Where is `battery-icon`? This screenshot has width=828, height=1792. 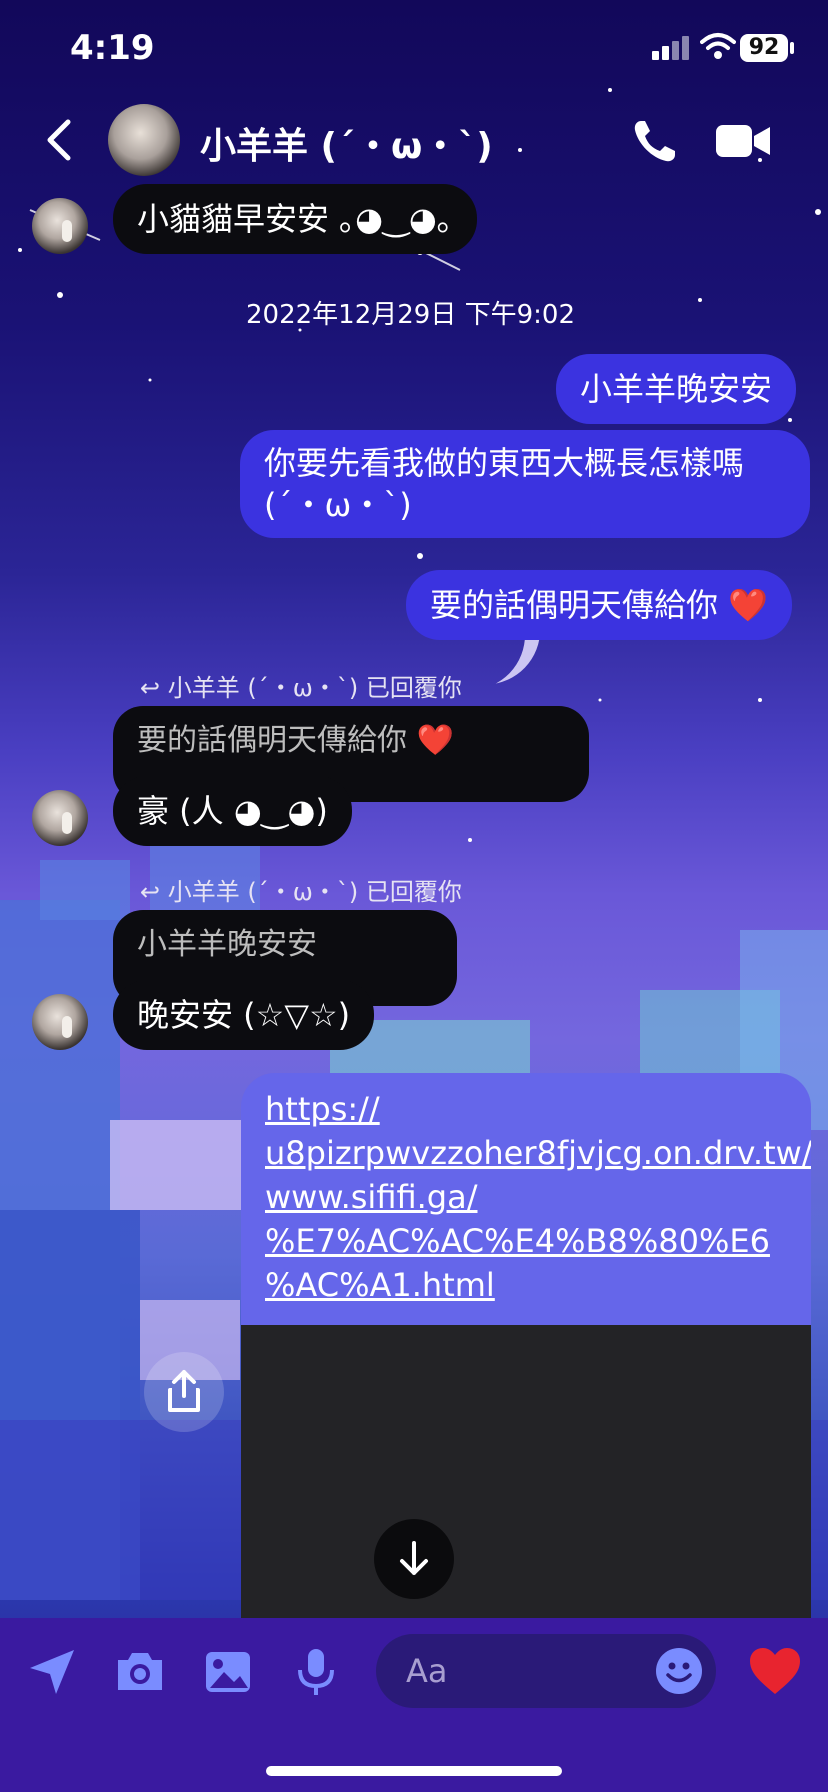
battery-icon is located at coordinates (792, 48).